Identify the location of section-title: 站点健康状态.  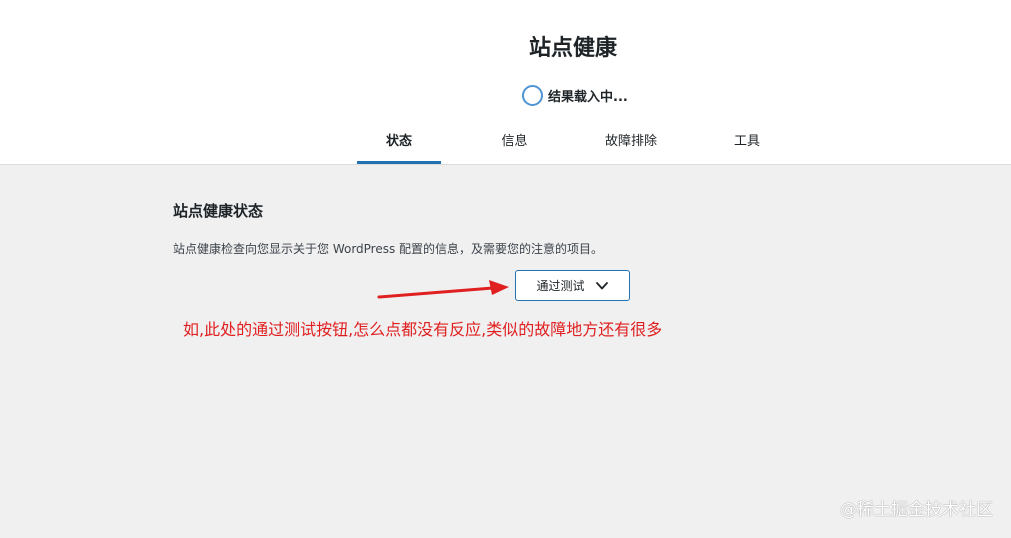
(218, 211).